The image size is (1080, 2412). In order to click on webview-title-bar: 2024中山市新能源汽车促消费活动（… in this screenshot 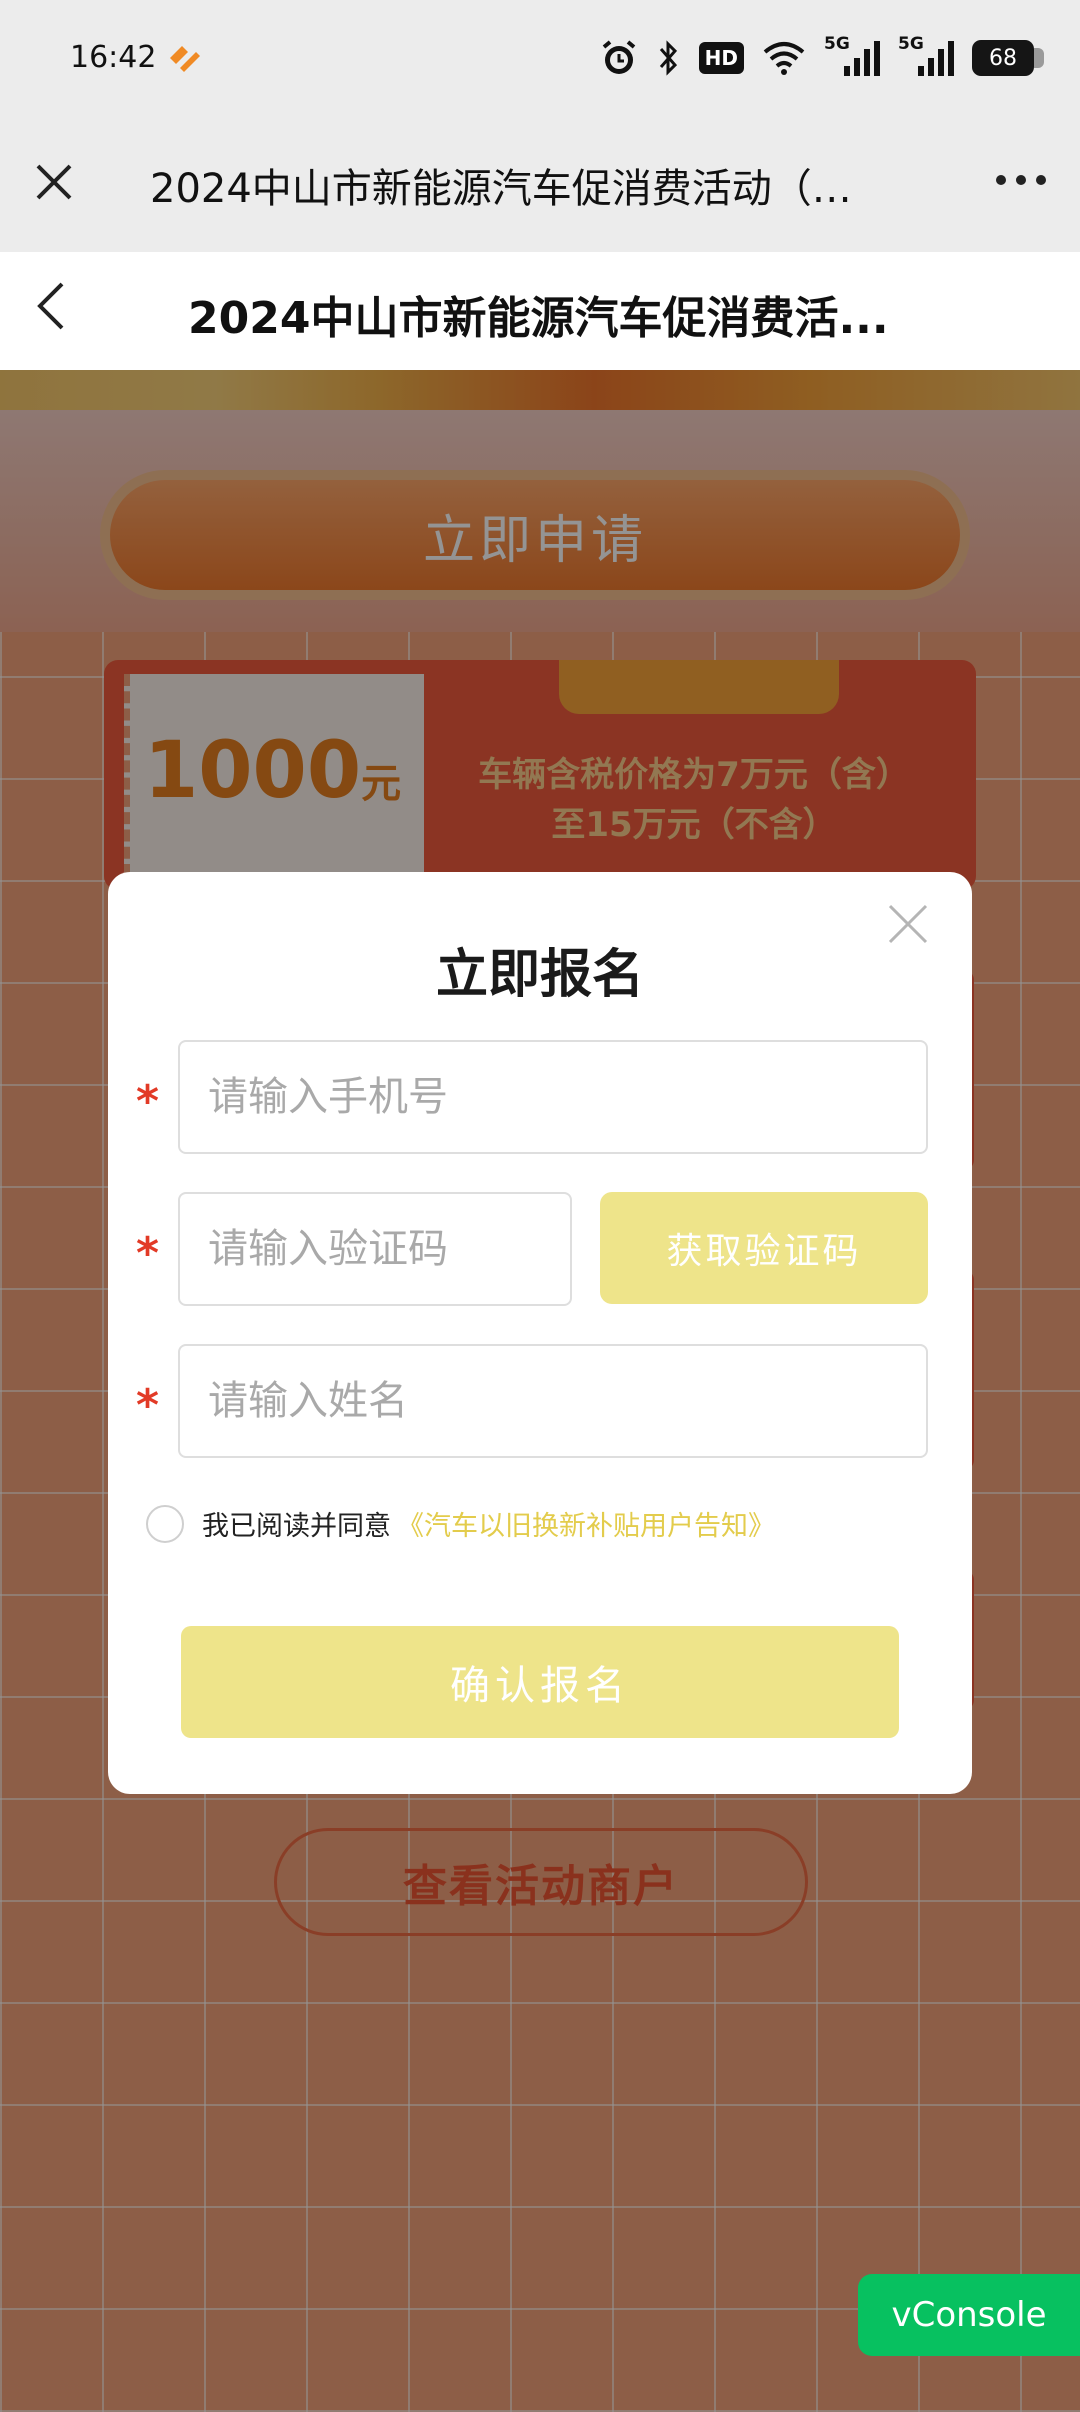, I will do `click(540, 189)`.